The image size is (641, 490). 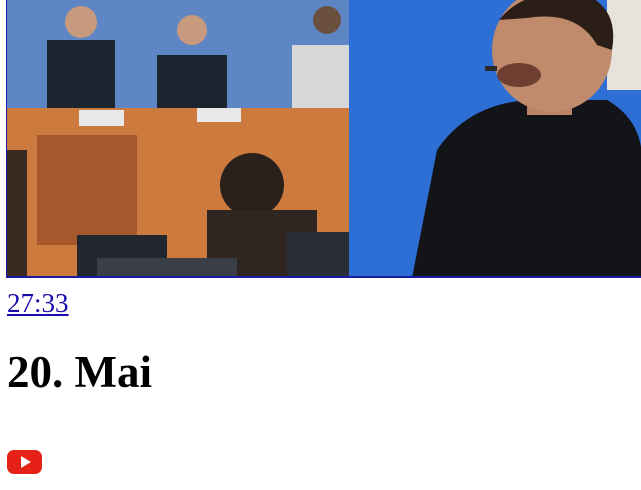 I want to click on youtube-icon, so click(x=24, y=462).